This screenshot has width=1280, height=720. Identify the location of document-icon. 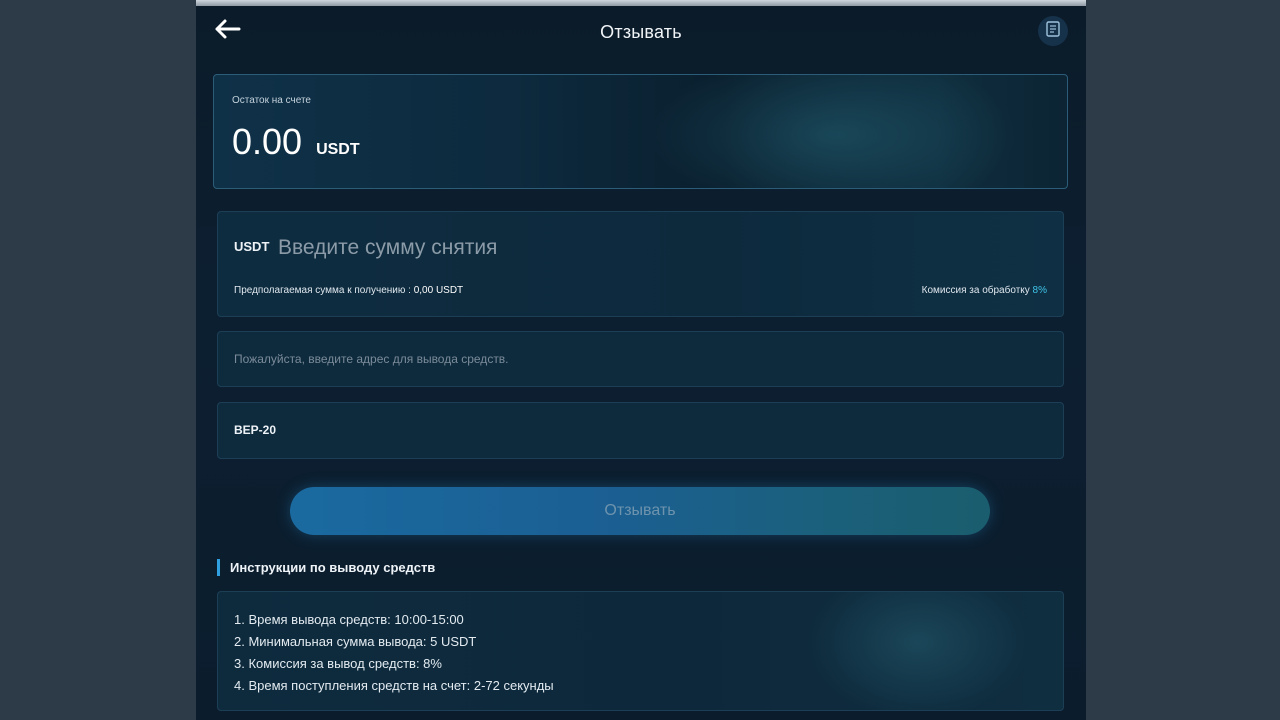
(1053, 31).